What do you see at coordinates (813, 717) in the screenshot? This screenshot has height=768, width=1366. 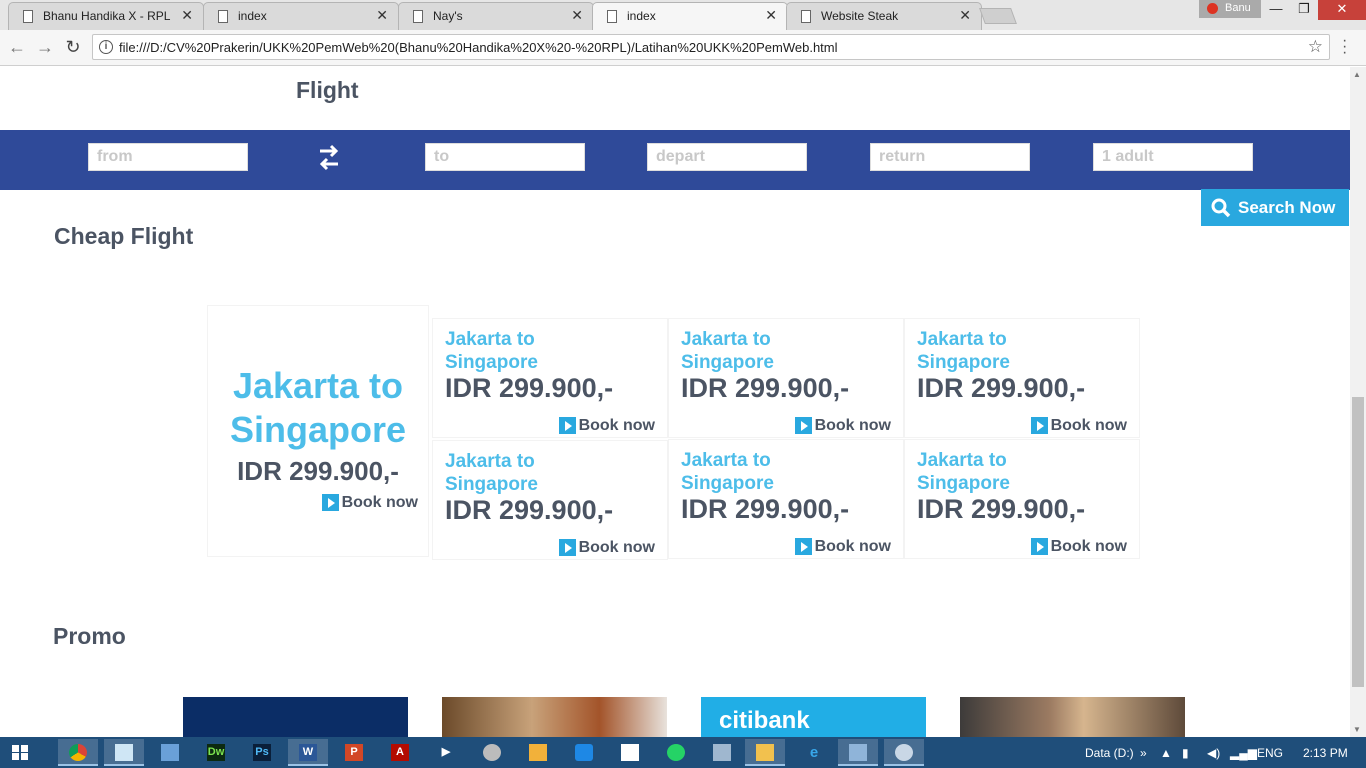 I see `promo-citibank: citibank` at bounding box center [813, 717].